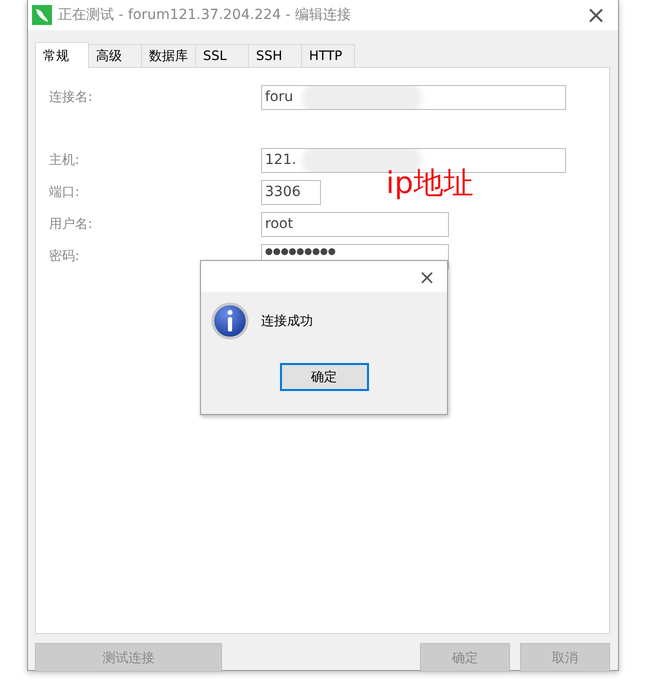 This screenshot has height=687, width=649. I want to click on tab: 常规, so click(62, 55).